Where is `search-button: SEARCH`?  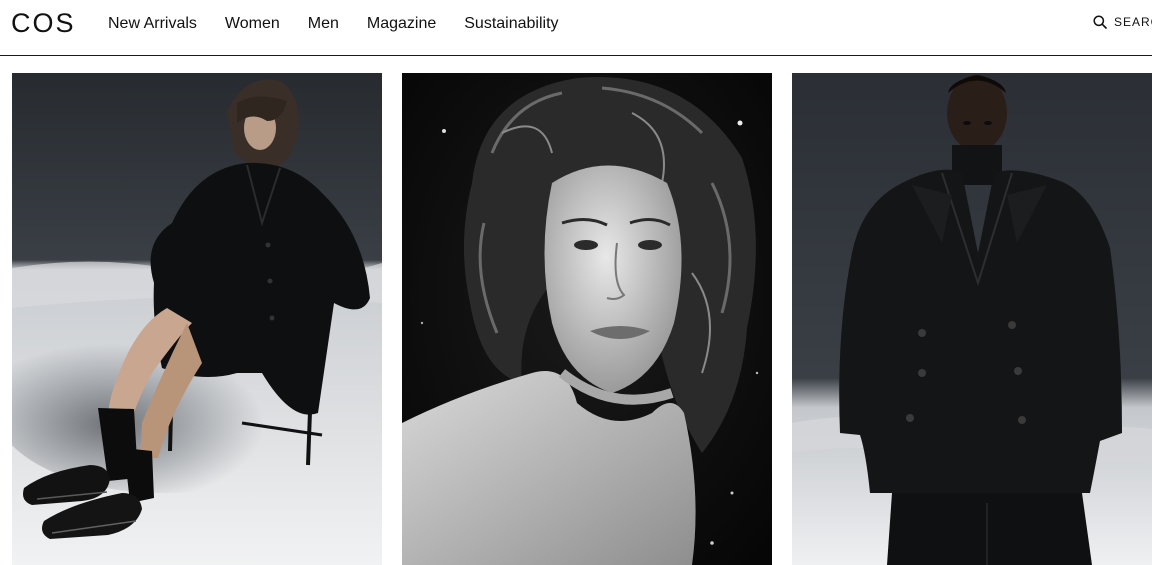 search-button: SEARCH is located at coordinates (1122, 22).